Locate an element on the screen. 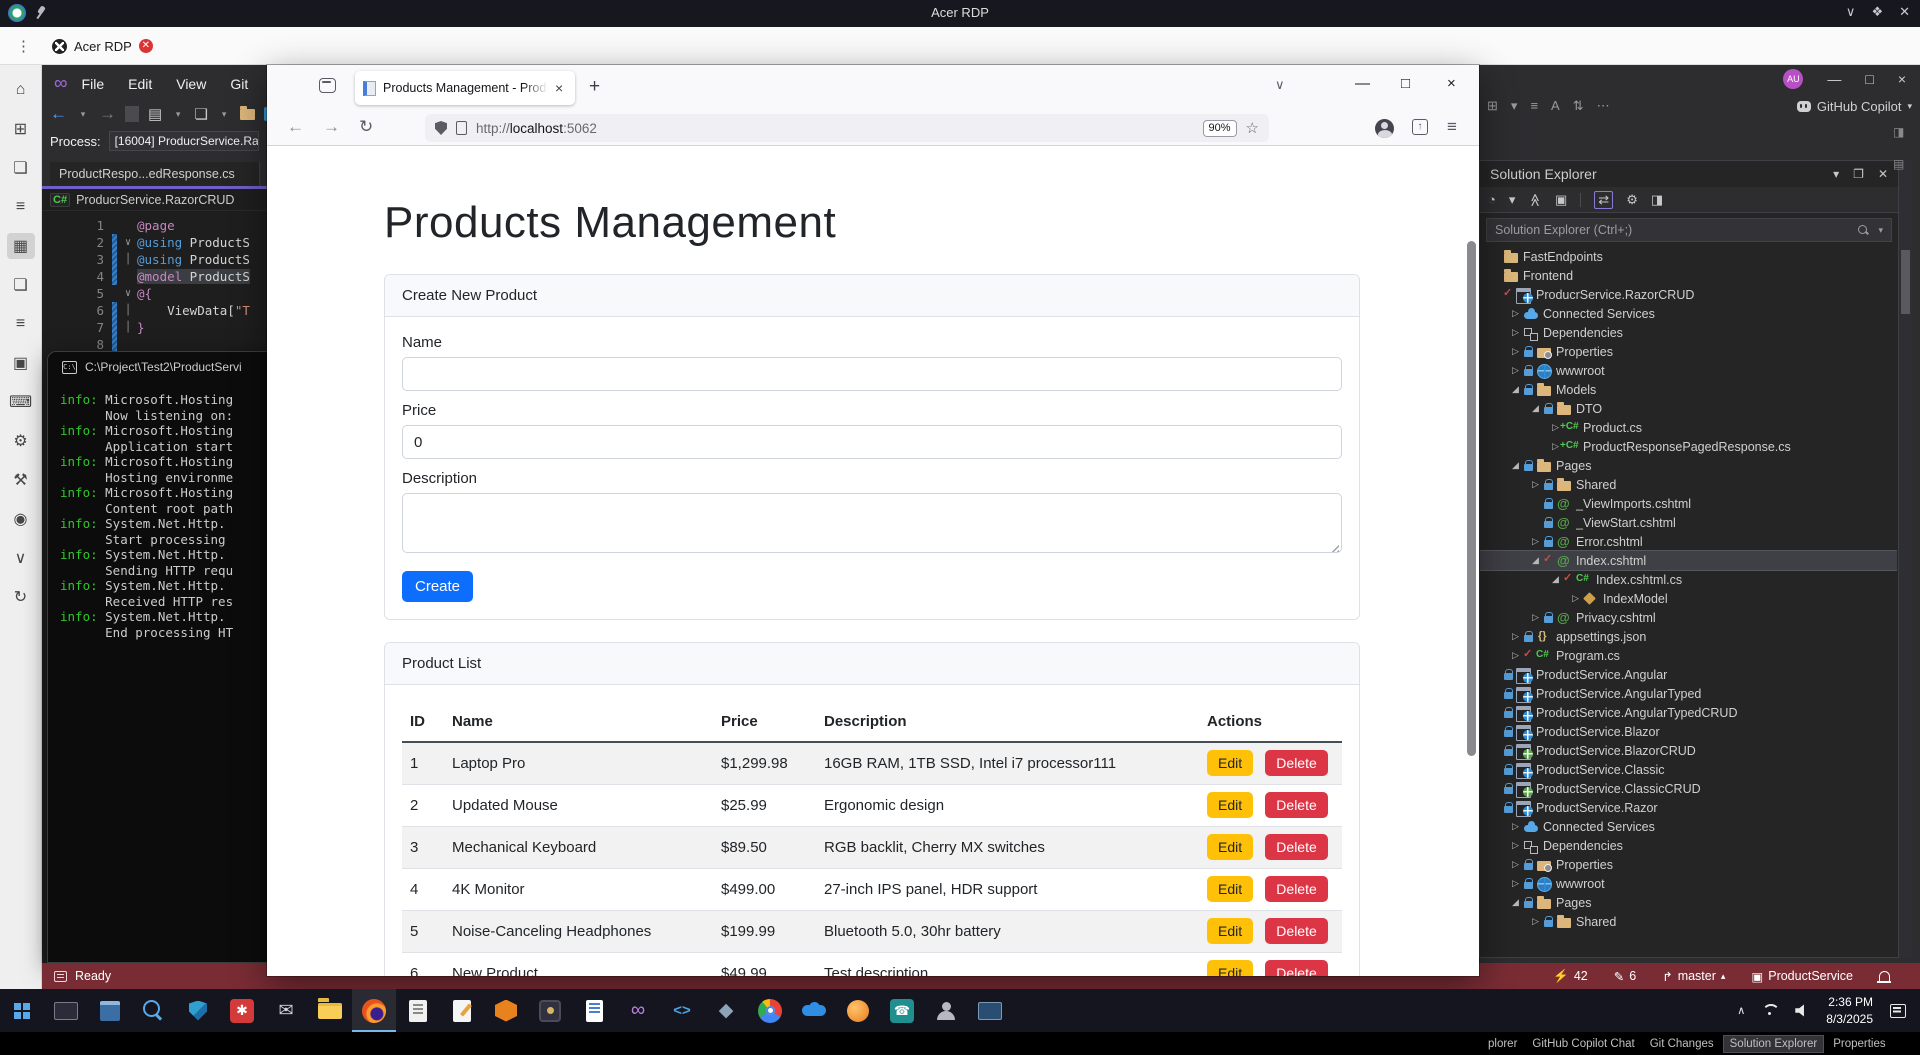  git-branch-status: ↱ master ▴ is located at coordinates (1693, 976).